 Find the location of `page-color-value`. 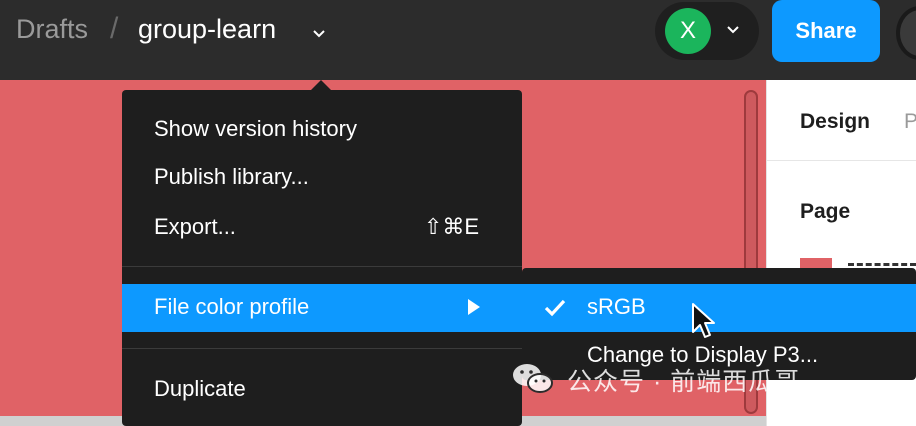

page-color-value is located at coordinates (882, 264).